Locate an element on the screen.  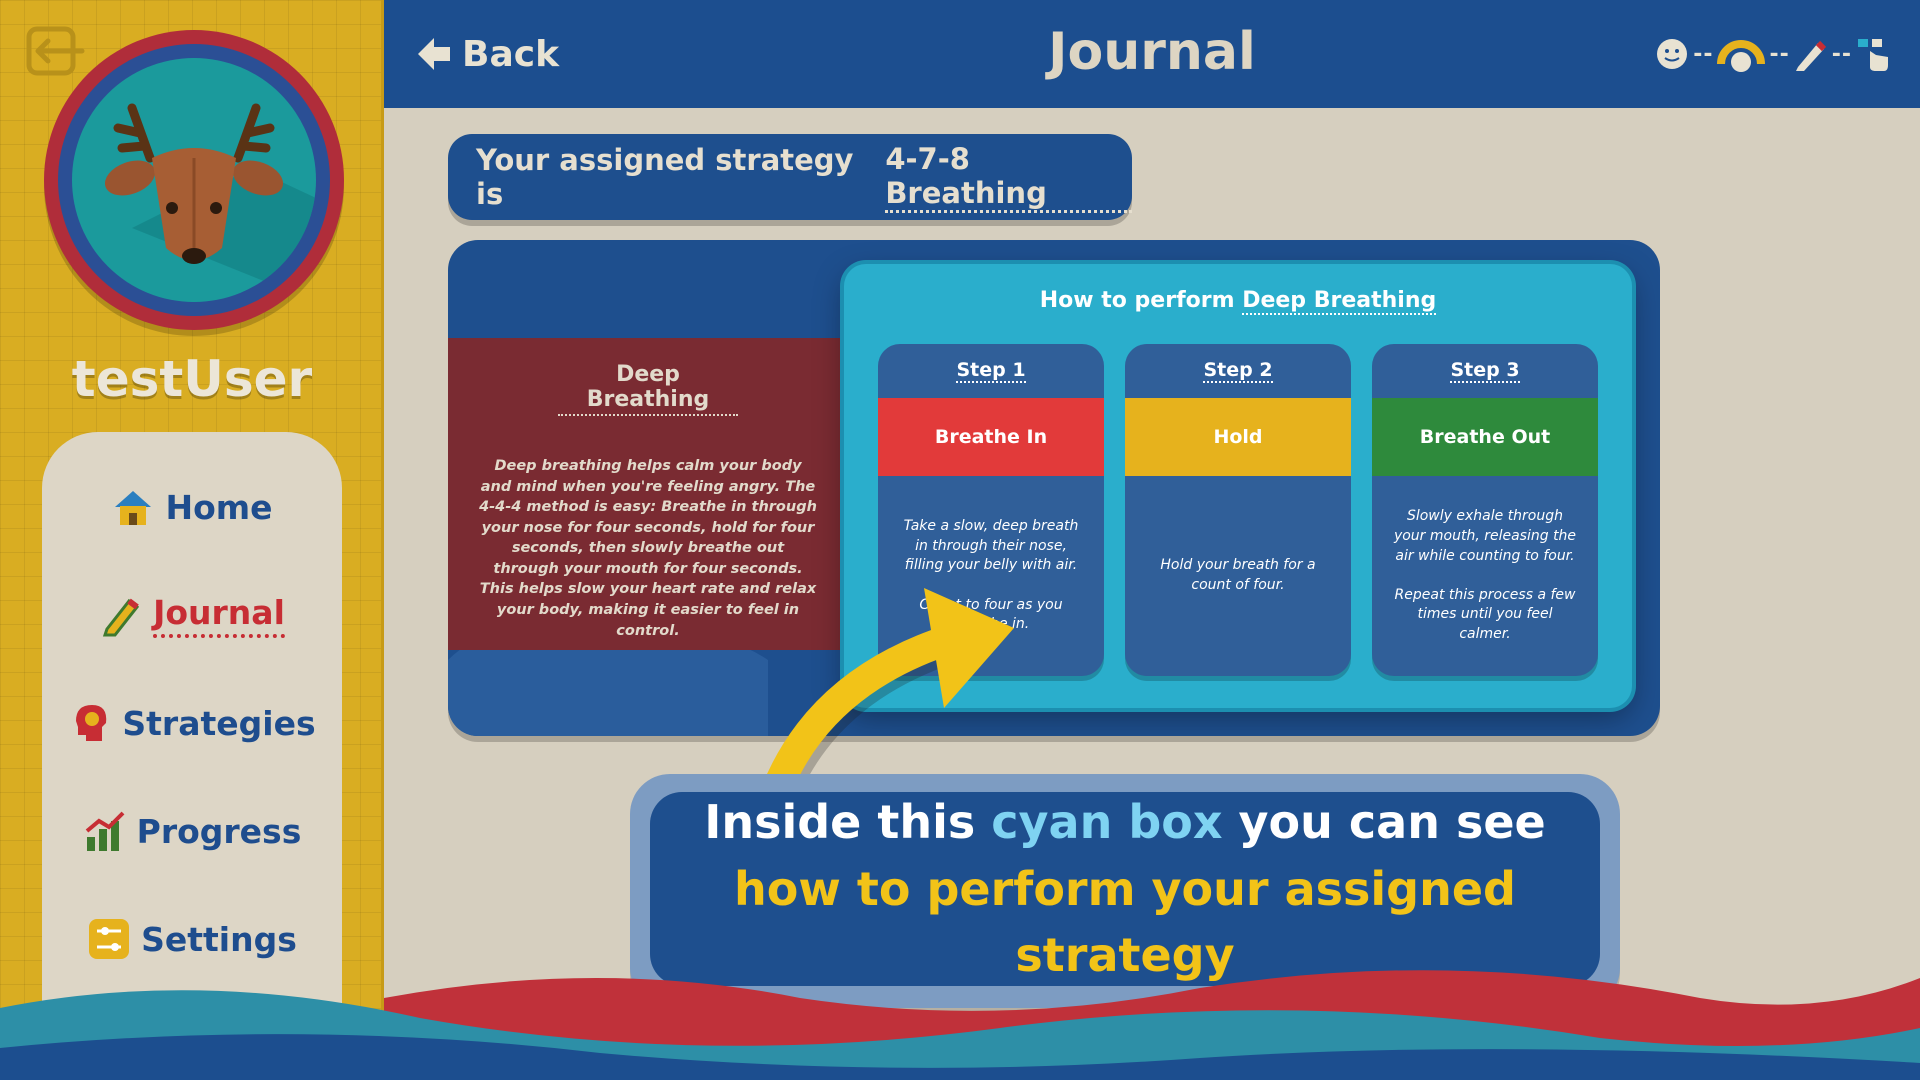
nav-journal-label: Journal is located at coordinates (219, 615).